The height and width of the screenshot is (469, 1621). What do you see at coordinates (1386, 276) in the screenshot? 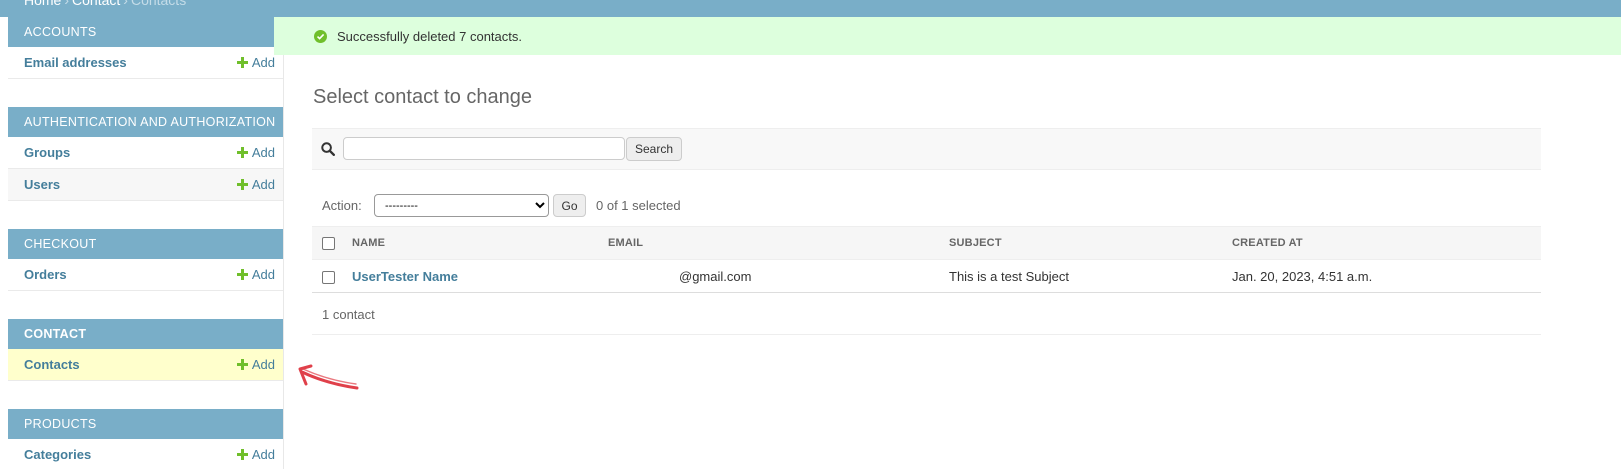
I see `created-at-cell: Jan. 20, 2023, 4:51 a.m.` at bounding box center [1386, 276].